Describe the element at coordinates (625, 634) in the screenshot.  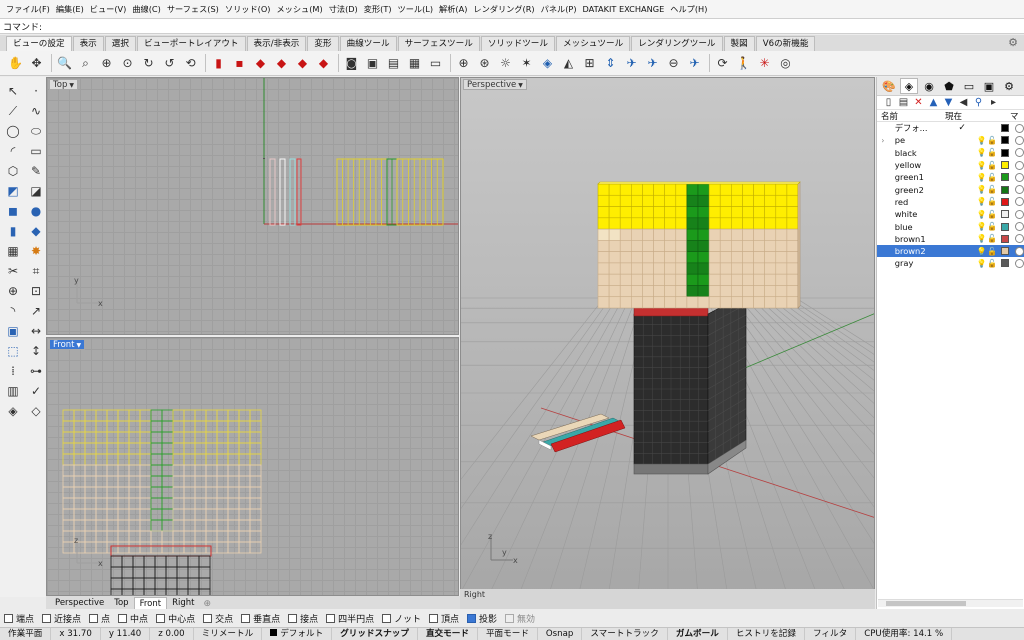
I see `status-smarttrack: スマートトラック` at that location.